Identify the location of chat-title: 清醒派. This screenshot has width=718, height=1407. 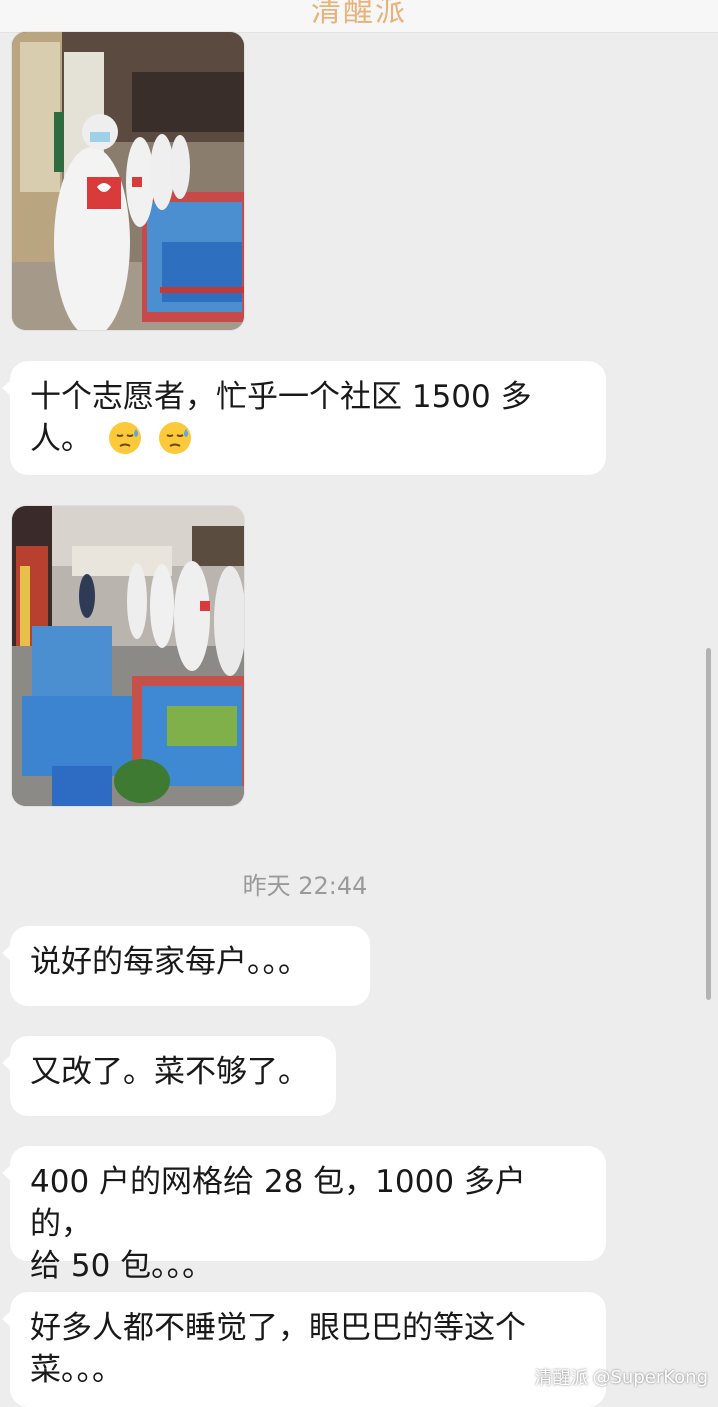
(359, 14).